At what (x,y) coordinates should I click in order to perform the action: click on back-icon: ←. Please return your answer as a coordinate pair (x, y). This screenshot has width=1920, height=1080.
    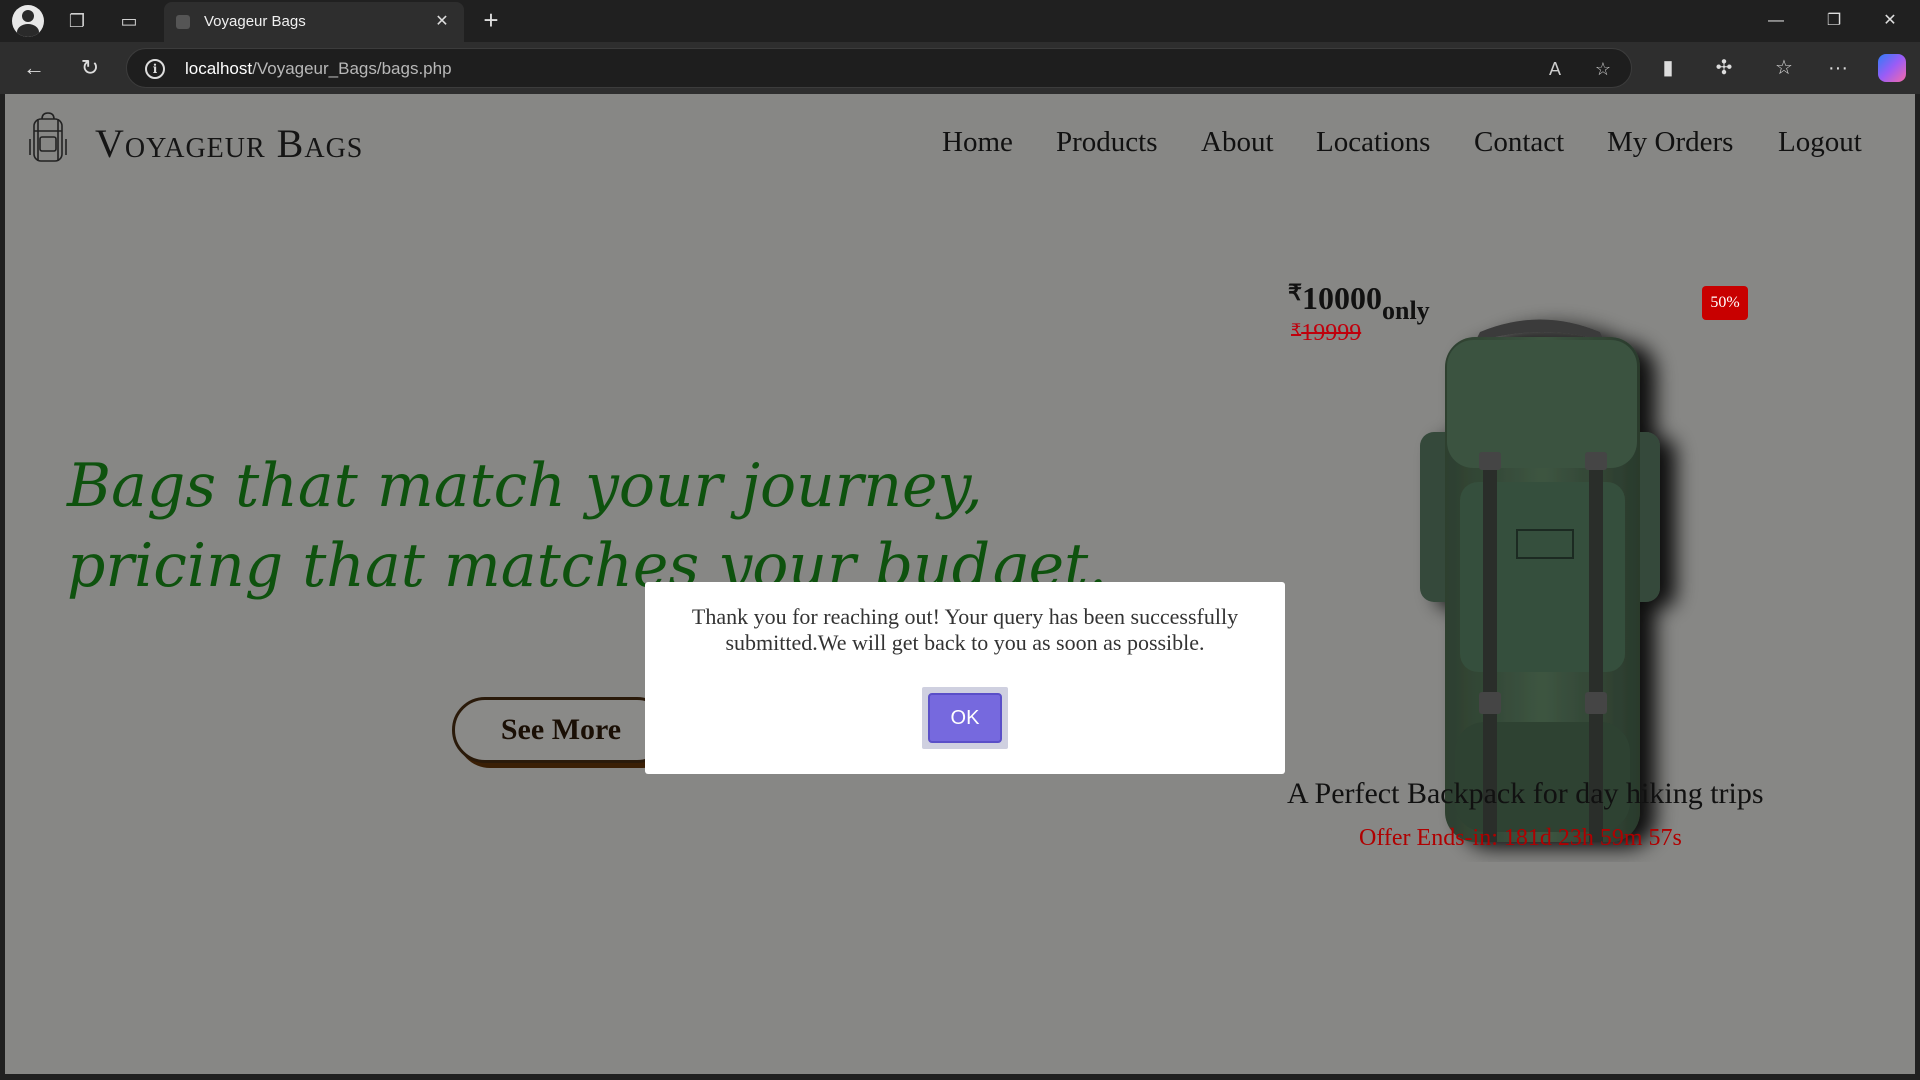
    Looking at the image, I should click on (34, 68).